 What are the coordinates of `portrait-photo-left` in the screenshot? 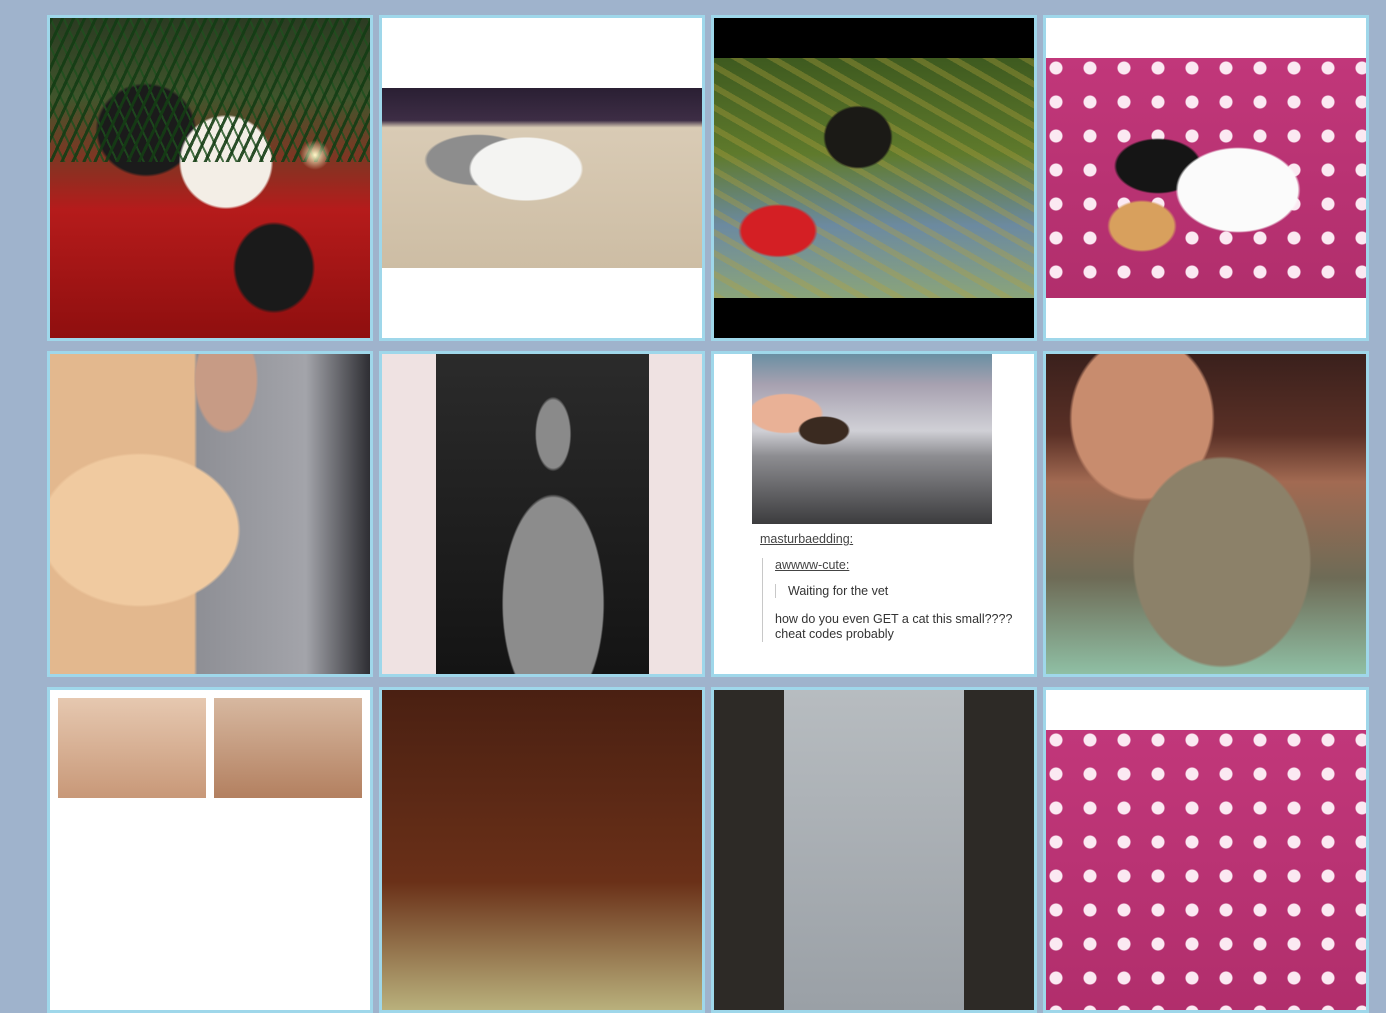 It's located at (132, 748).